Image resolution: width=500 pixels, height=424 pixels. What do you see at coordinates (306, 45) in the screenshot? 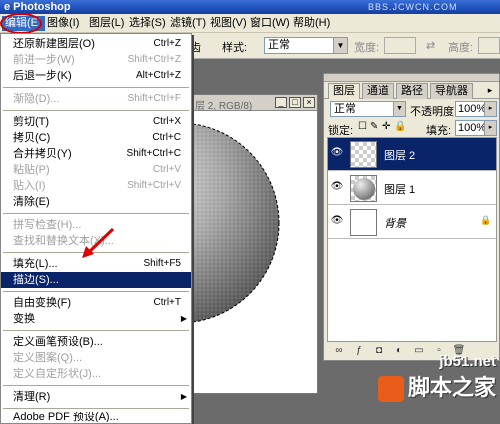
I see `style-select: 正常 ▼` at bounding box center [306, 45].